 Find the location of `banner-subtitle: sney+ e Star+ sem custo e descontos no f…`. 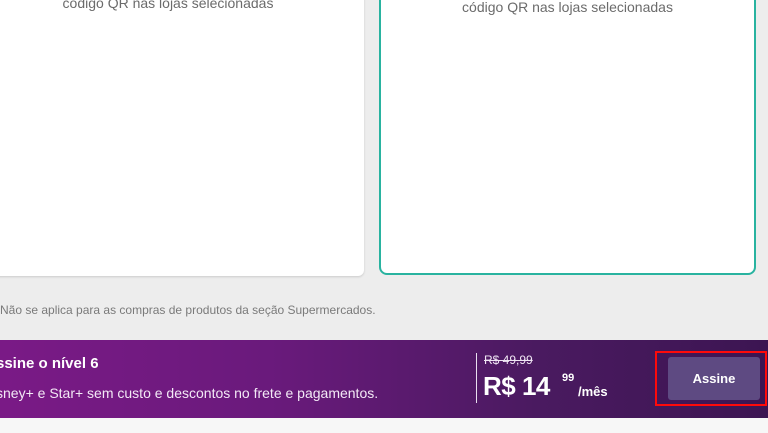

banner-subtitle: sney+ e Star+ sem custo e descontos no f… is located at coordinates (189, 393).